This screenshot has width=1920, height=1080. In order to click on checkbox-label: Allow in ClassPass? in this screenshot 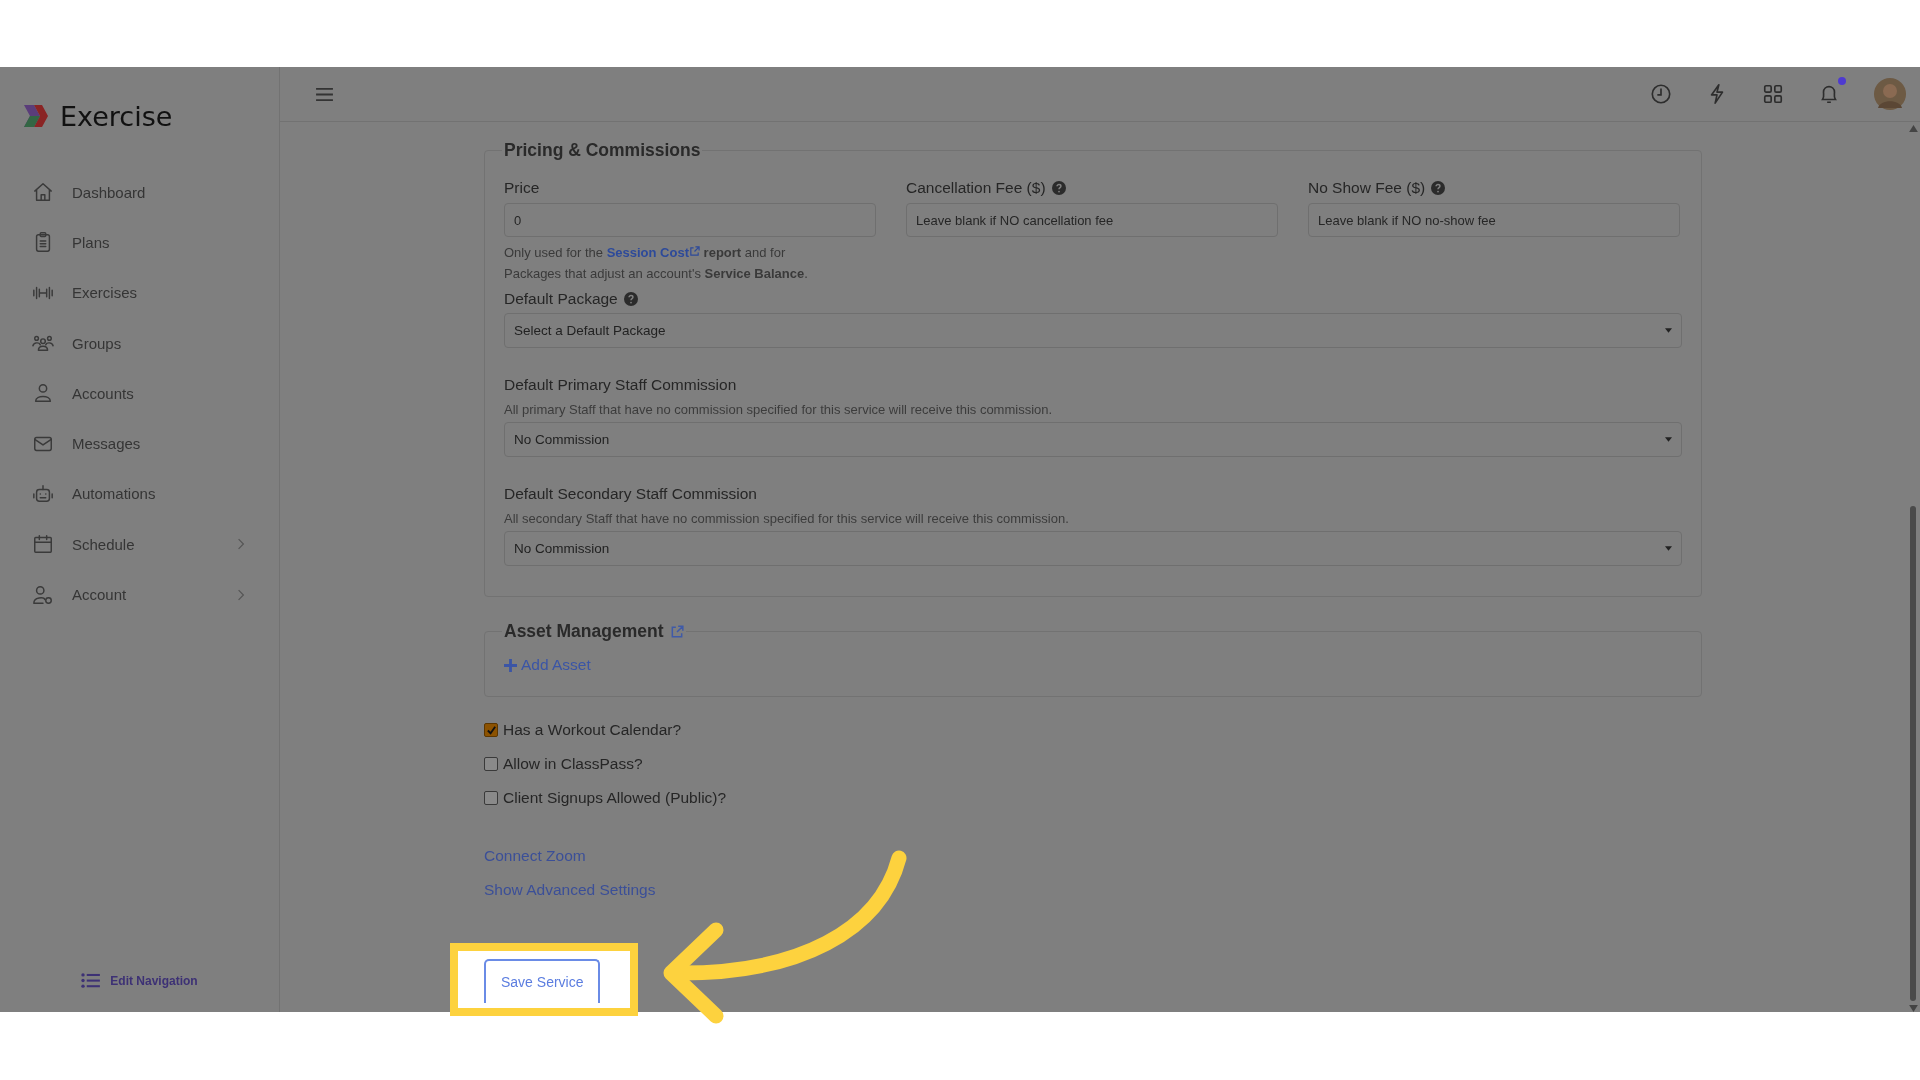, I will do `click(573, 764)`.